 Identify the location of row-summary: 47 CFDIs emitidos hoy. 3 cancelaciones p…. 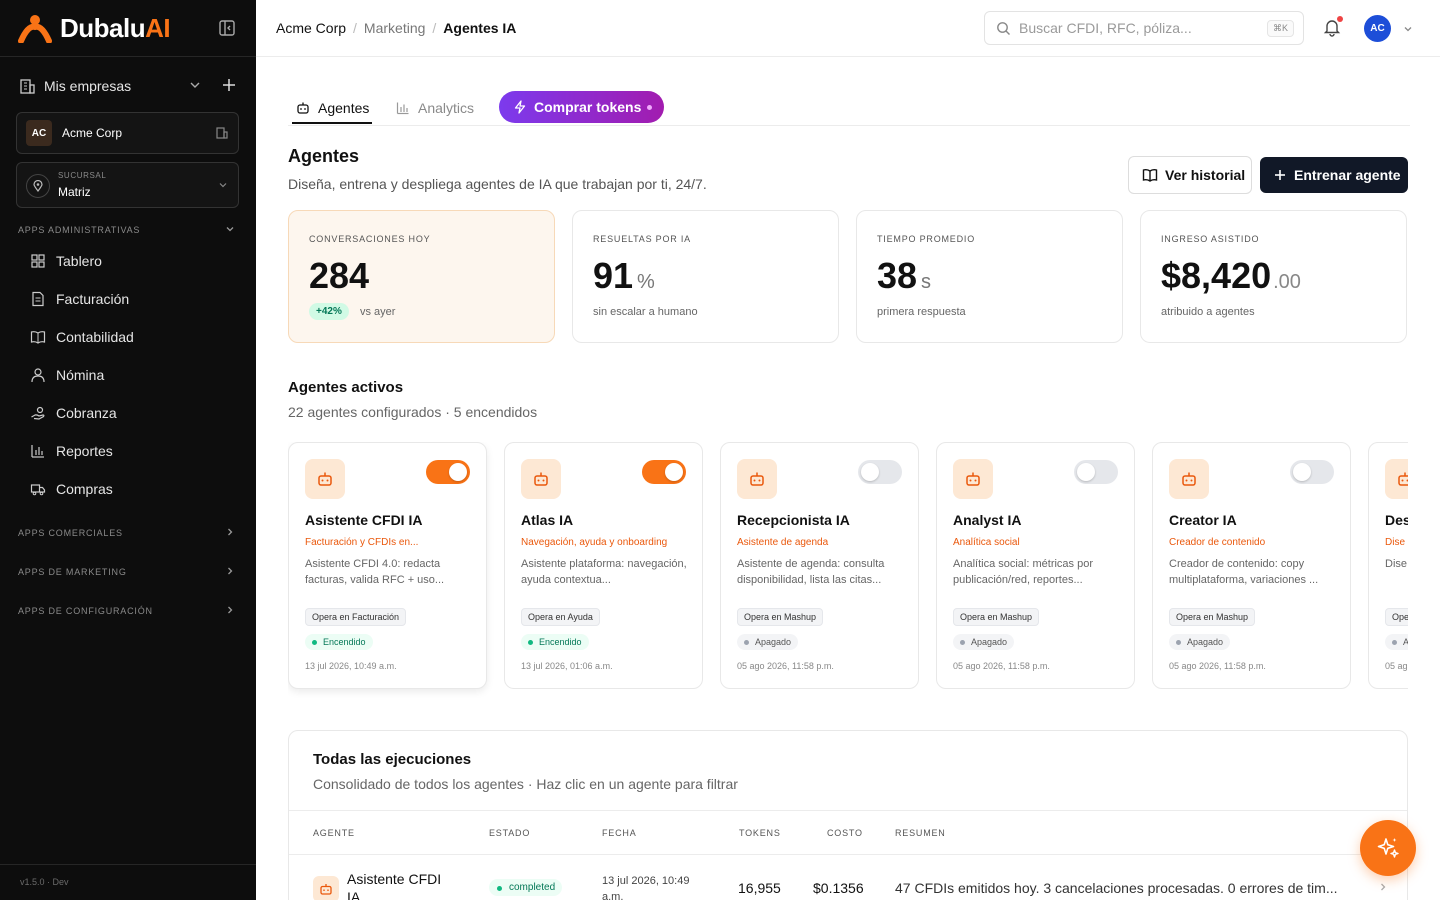
(1116, 888).